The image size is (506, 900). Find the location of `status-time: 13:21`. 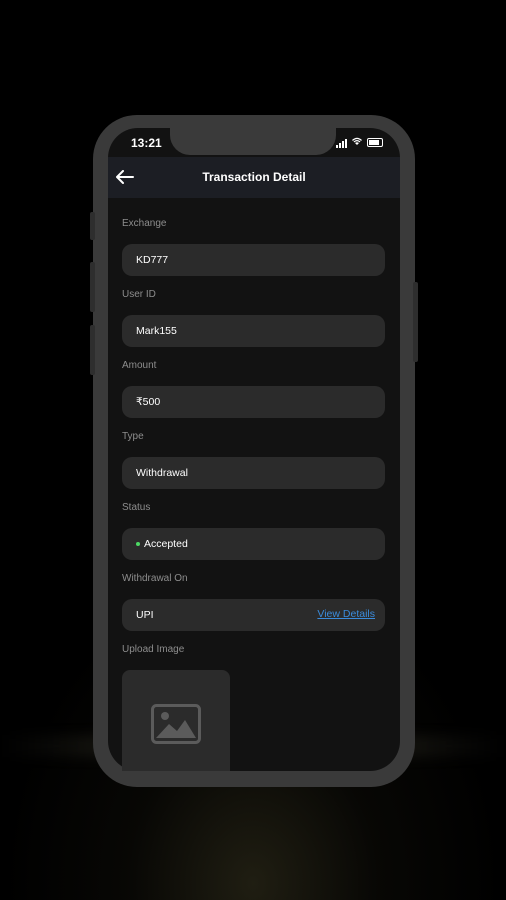

status-time: 13:21 is located at coordinates (146, 143).